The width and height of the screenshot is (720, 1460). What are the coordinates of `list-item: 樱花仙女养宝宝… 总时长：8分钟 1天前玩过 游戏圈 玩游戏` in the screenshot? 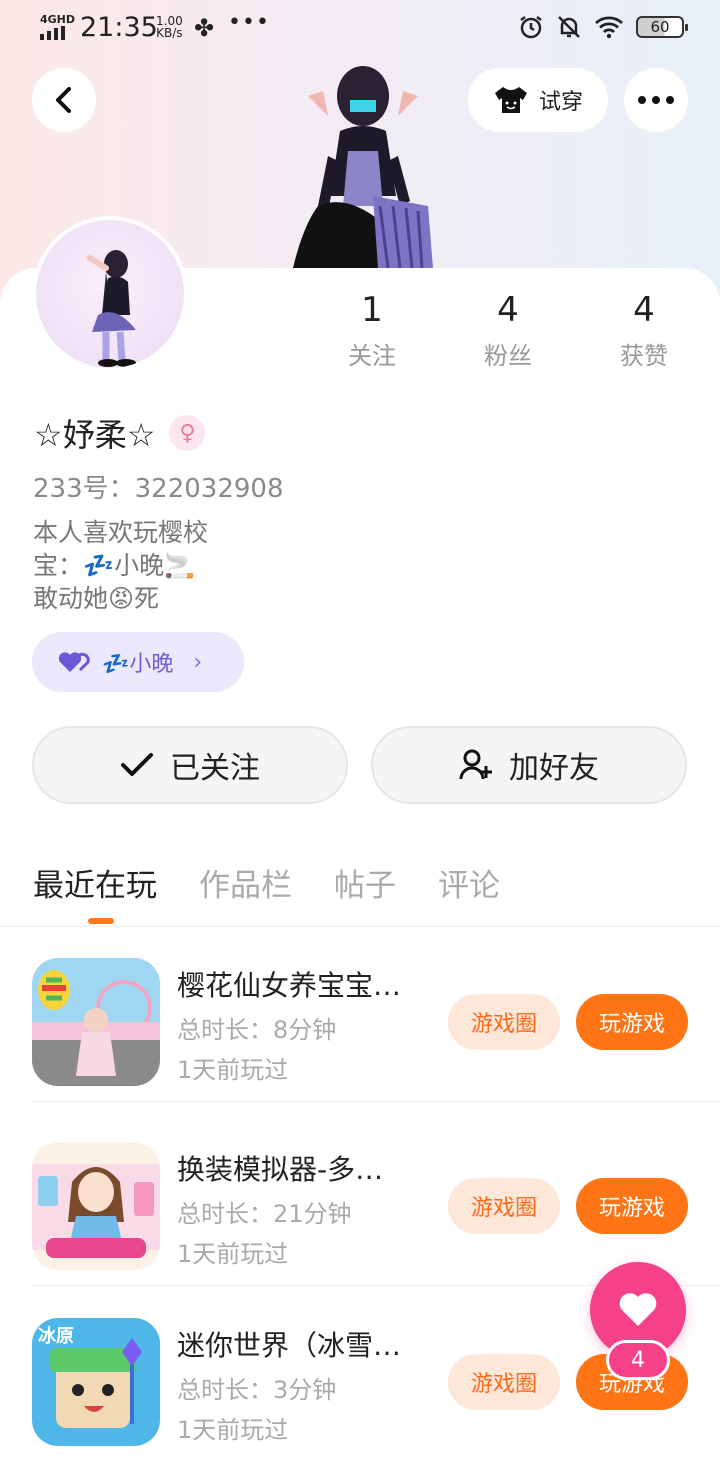 It's located at (360, 1014).